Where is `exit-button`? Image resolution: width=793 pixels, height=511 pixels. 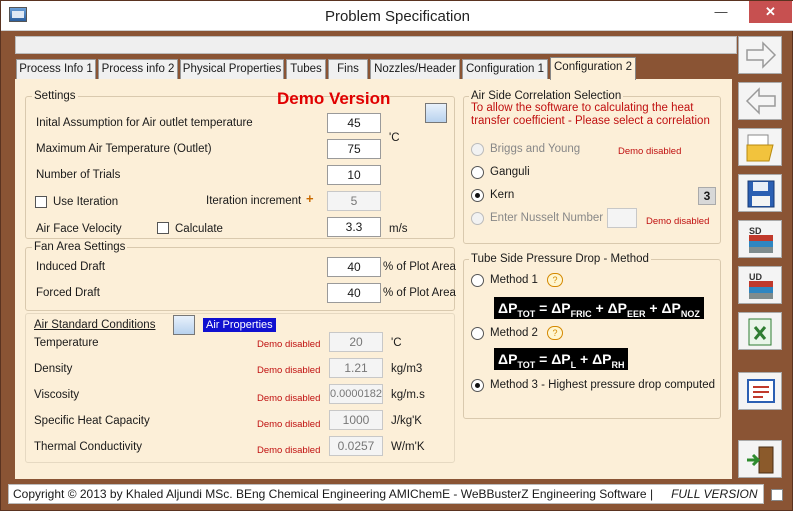
exit-button is located at coordinates (760, 459).